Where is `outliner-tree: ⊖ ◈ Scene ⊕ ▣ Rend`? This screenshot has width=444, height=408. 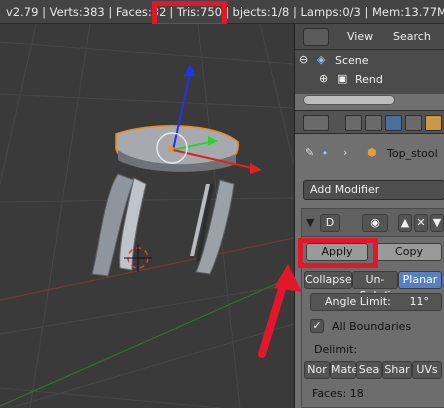
outliner-tree: ⊖ ◈ Scene ⊕ ▣ Rend is located at coordinates (369, 72).